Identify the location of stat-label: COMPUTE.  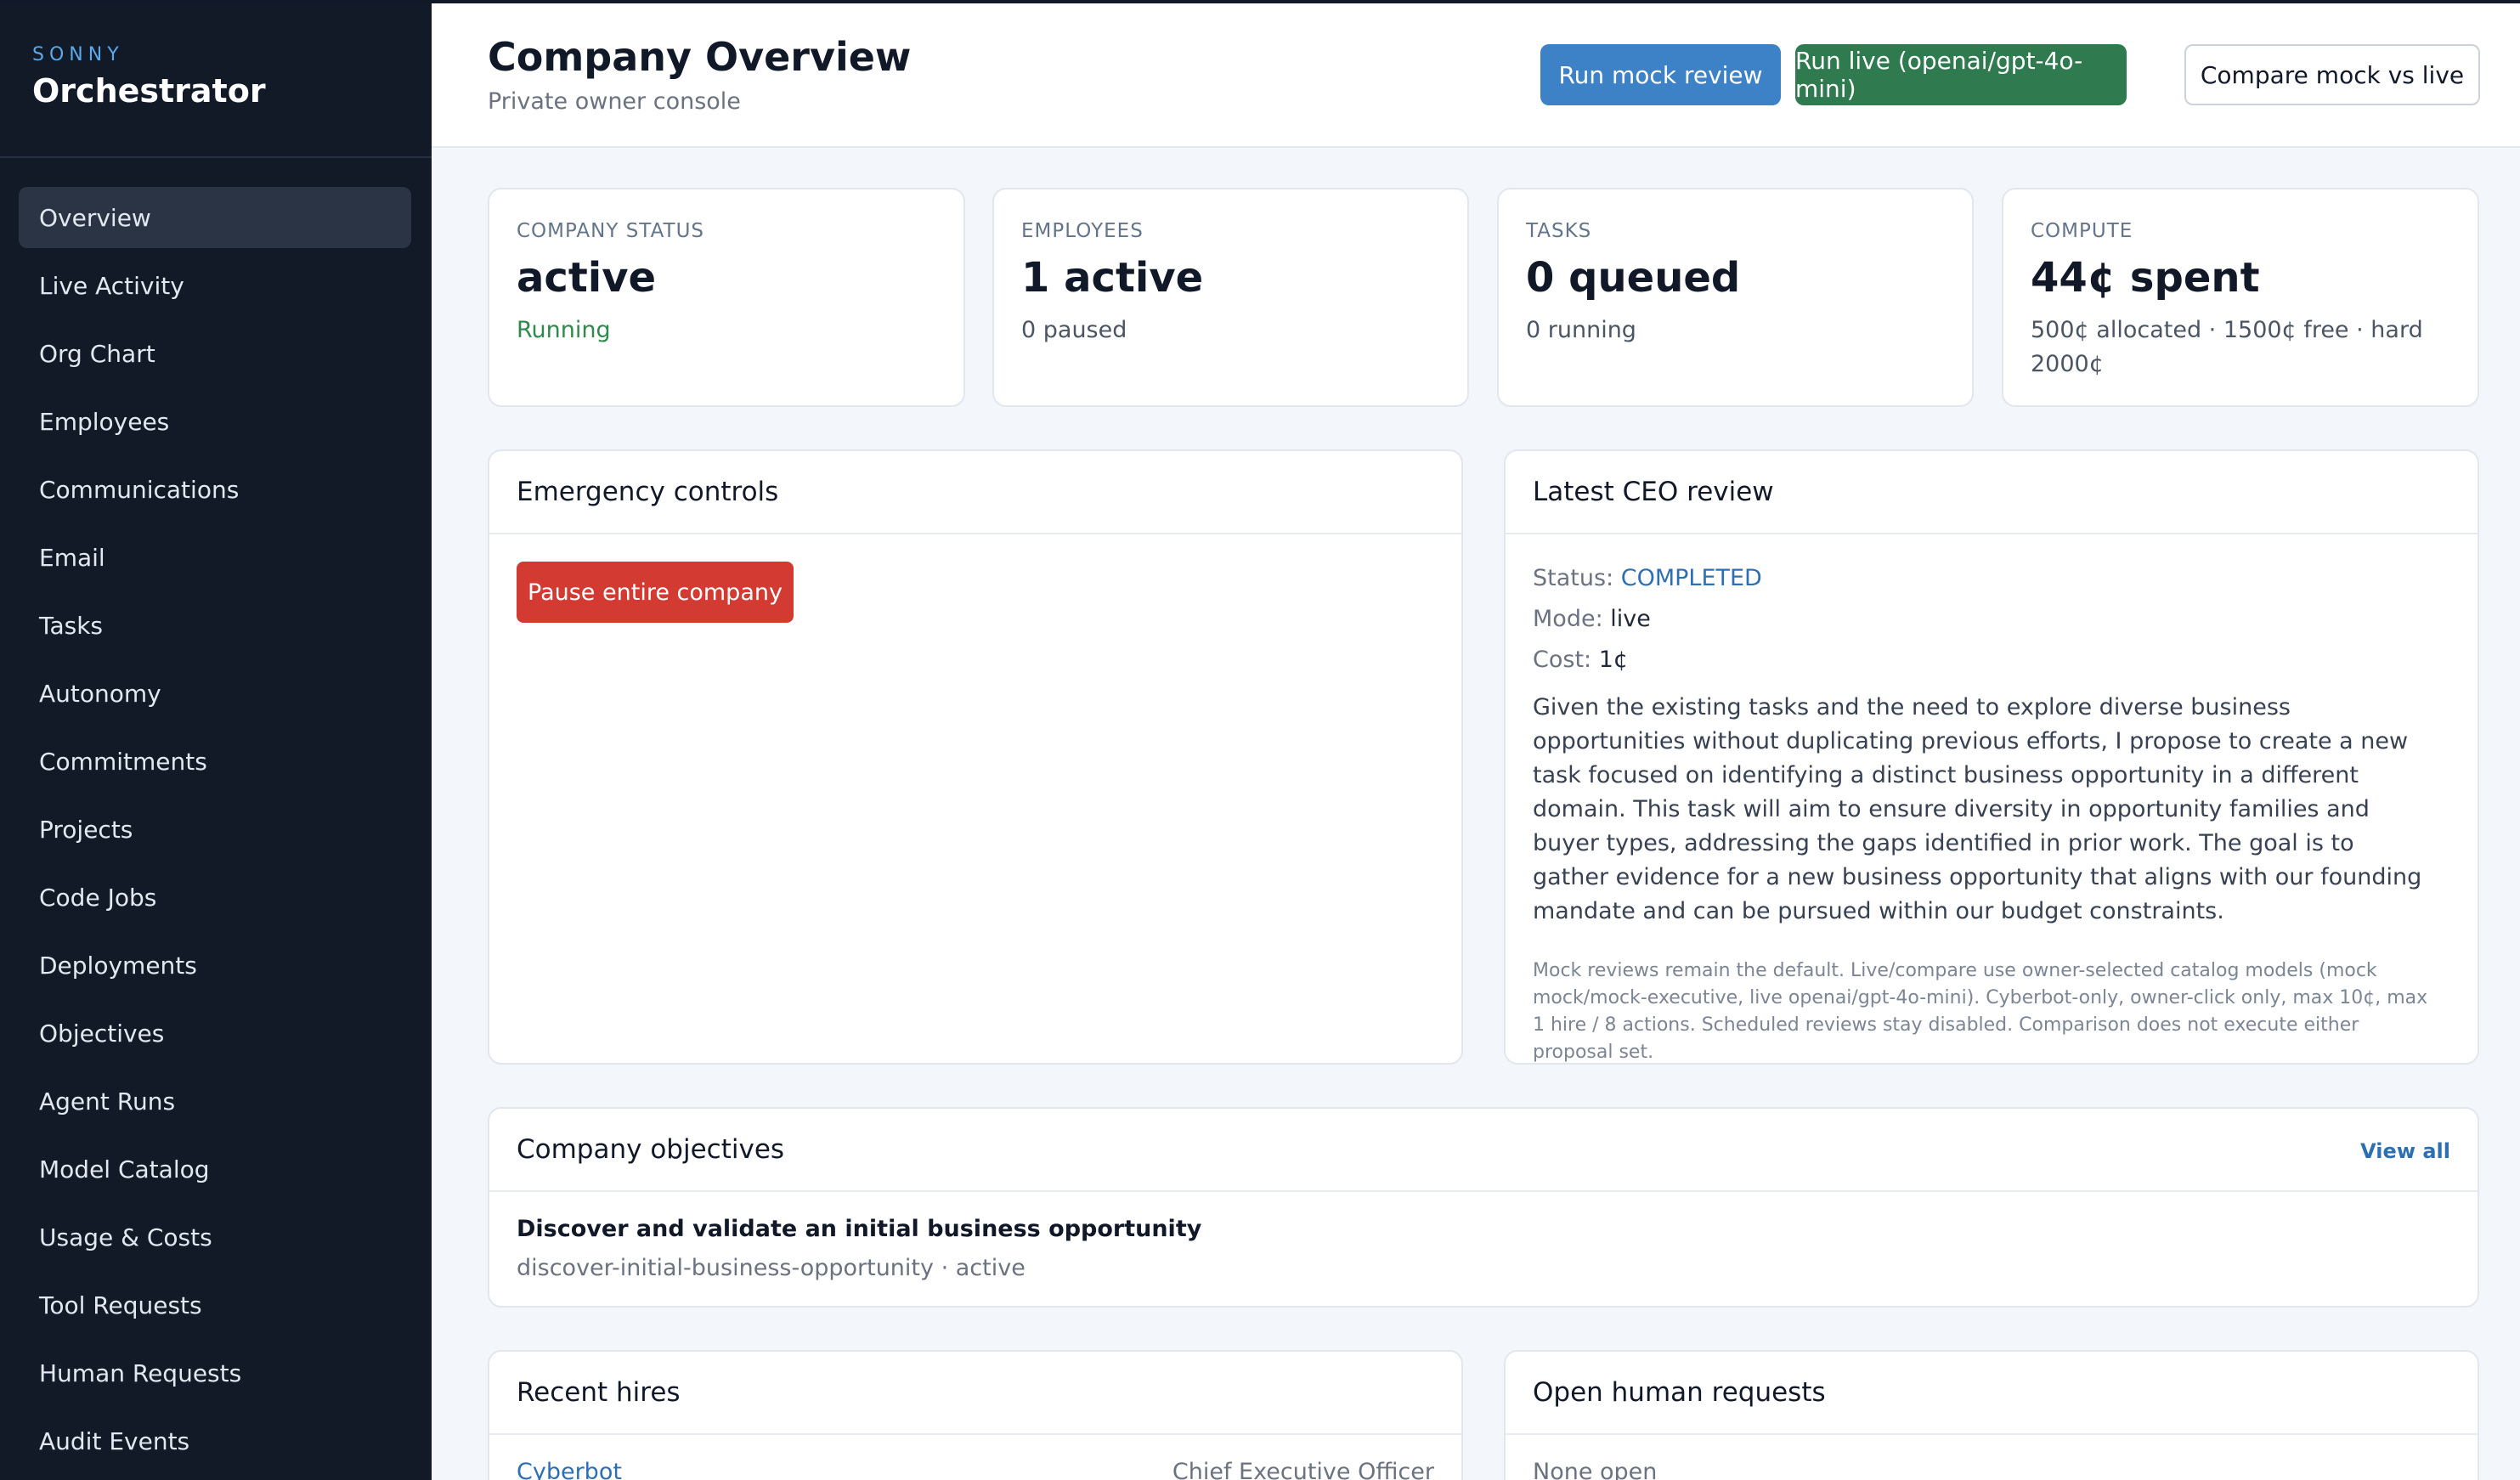
(2082, 231).